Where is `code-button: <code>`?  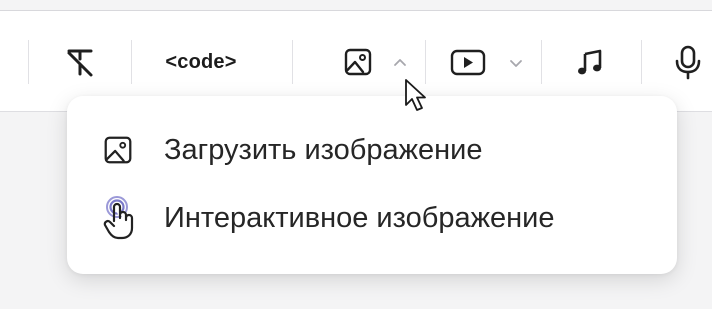 code-button: <code> is located at coordinates (201, 62).